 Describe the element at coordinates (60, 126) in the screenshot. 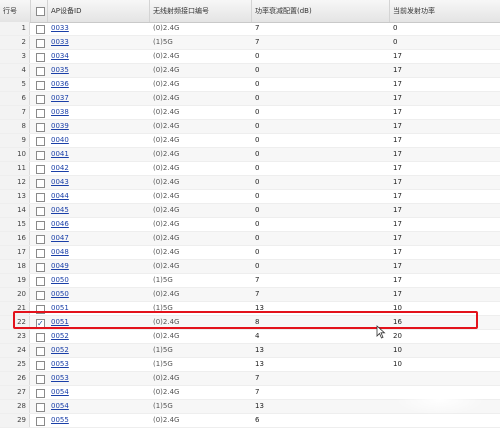

I see `ap-id-link: 0039` at that location.